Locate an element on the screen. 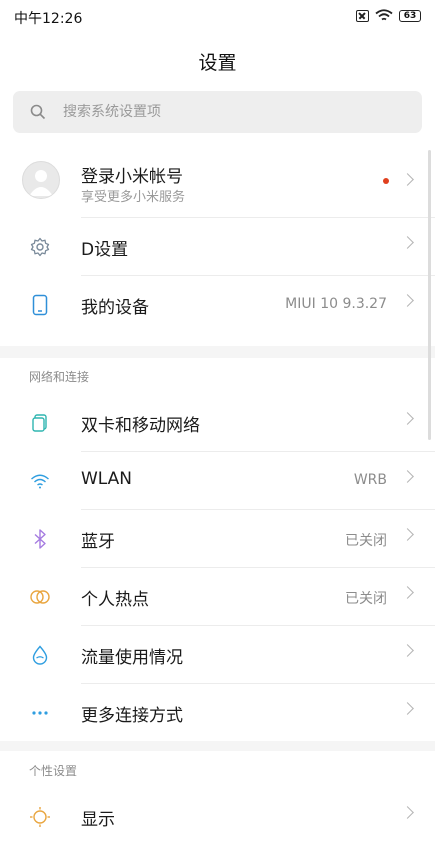 The width and height of the screenshot is (435, 846). data-drop-icon is located at coordinates (40, 655).